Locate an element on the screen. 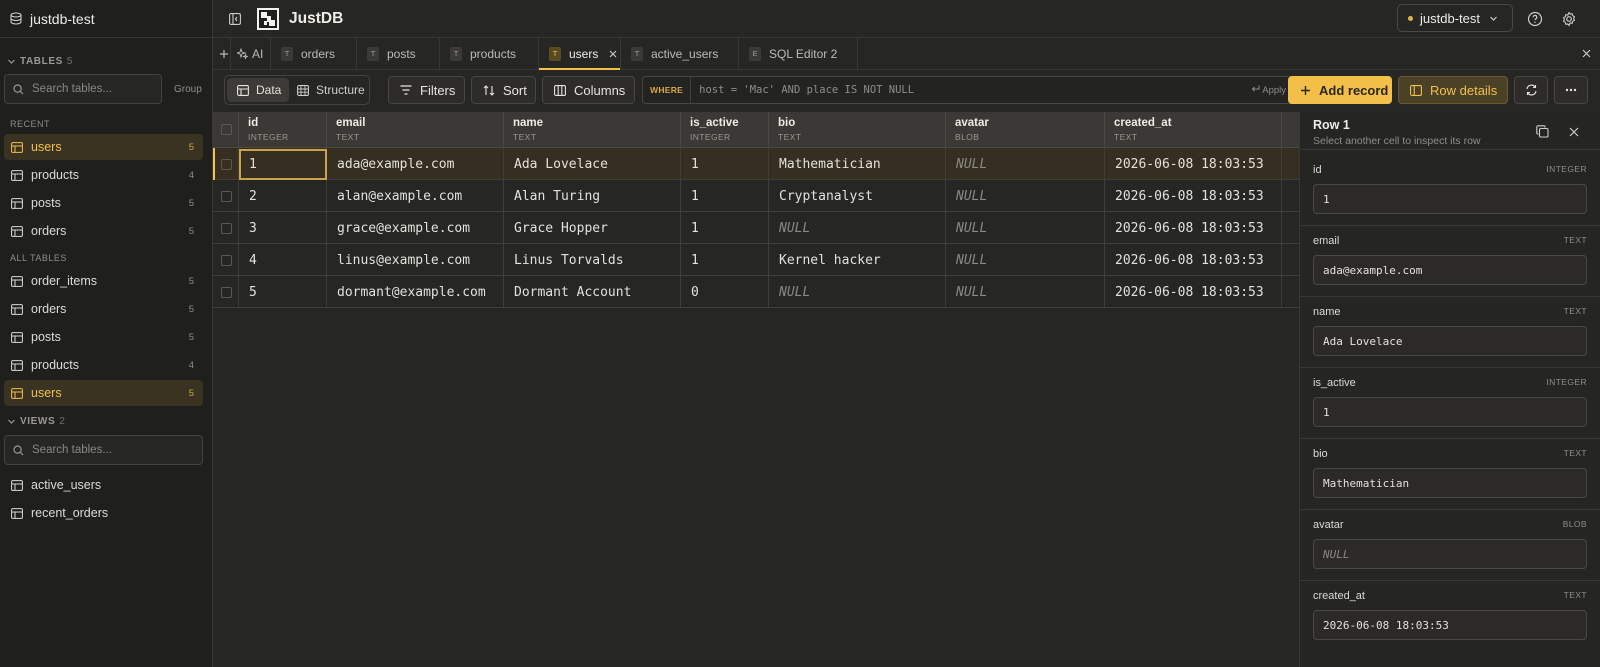  recent-item-products: products 4 is located at coordinates (103, 175).